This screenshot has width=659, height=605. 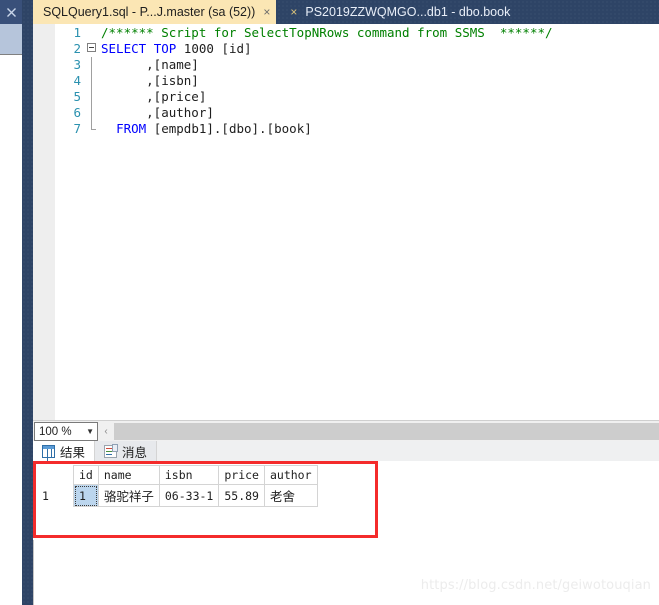 I want to click on grid-corner-cell, so click(x=55, y=475).